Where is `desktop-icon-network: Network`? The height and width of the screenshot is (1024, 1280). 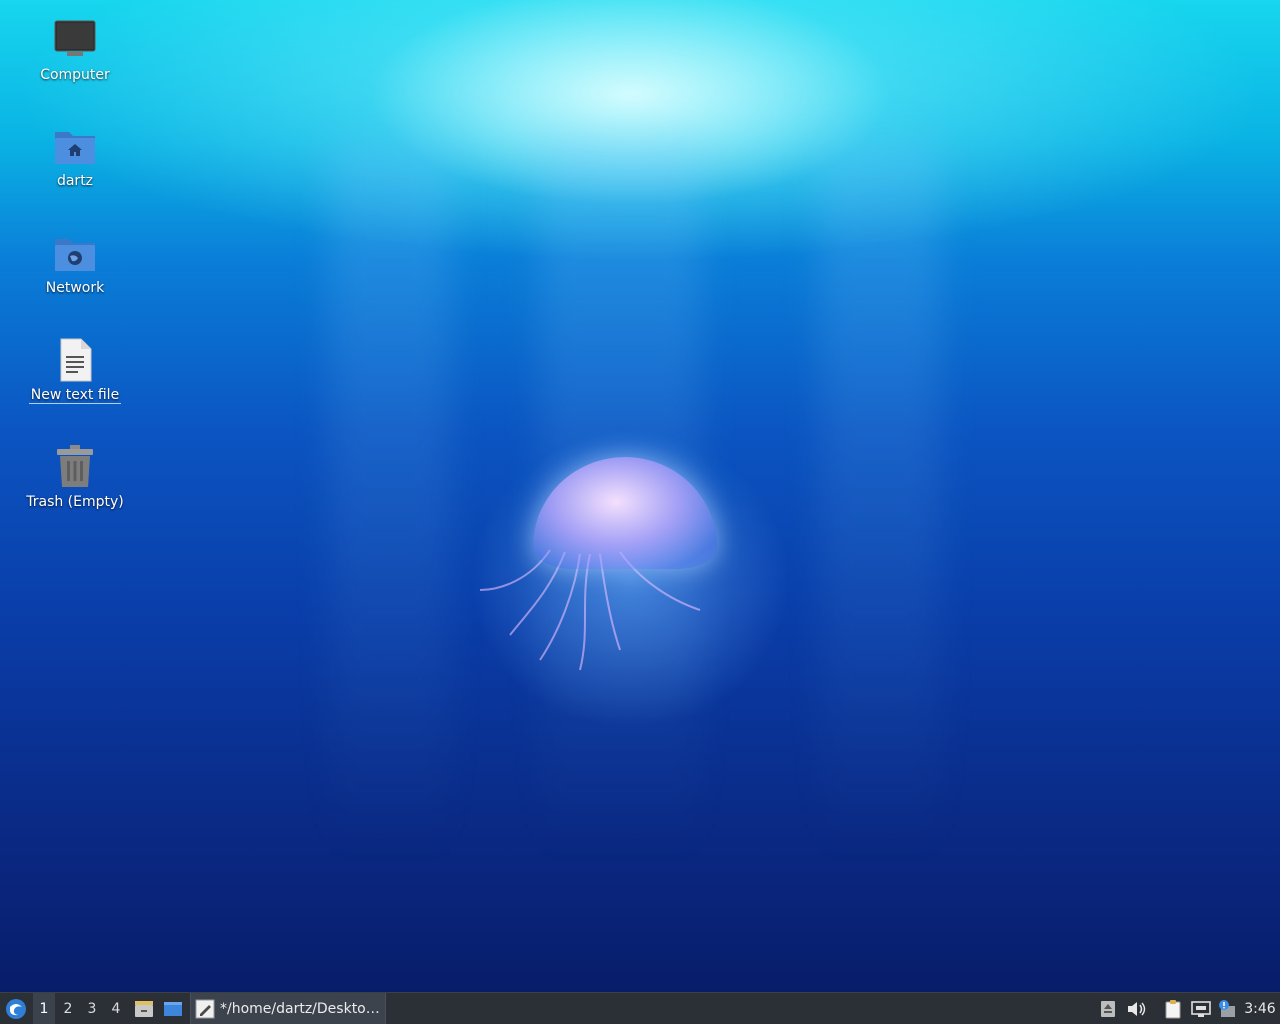 desktop-icon-network: Network is located at coordinates (75, 262).